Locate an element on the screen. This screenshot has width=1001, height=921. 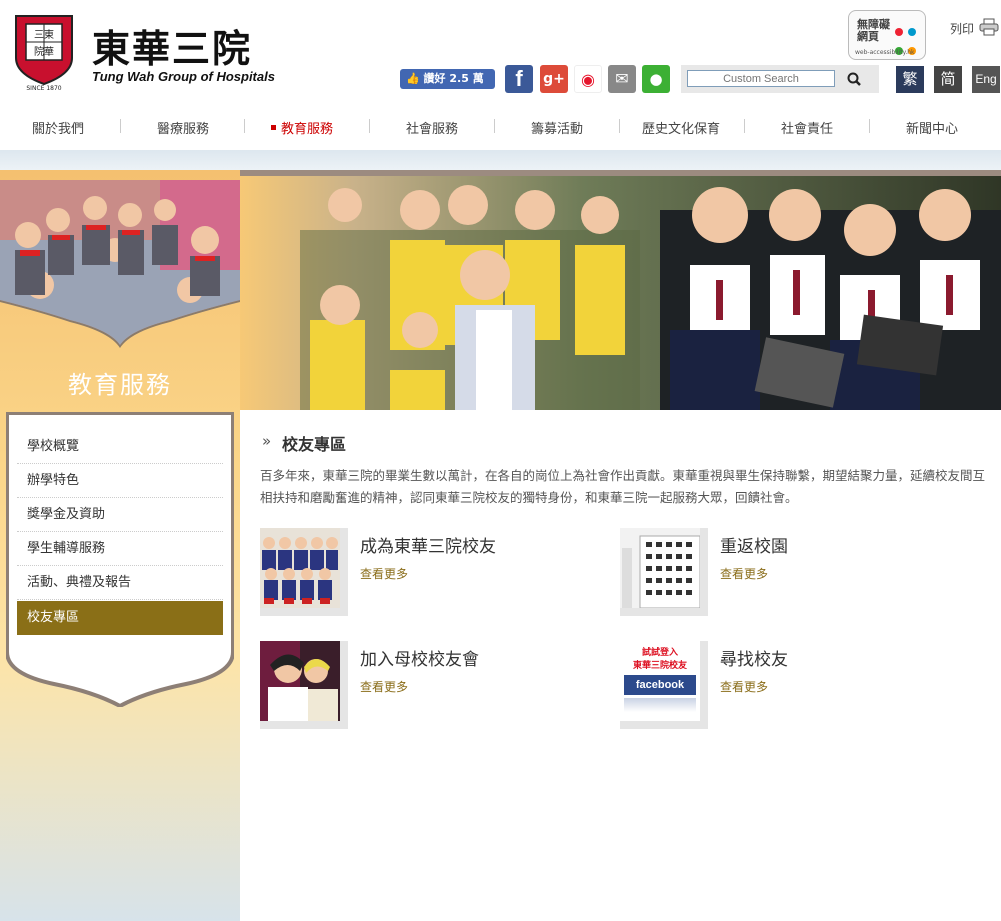
nav-news: 新聞中心 is located at coordinates (932, 127).